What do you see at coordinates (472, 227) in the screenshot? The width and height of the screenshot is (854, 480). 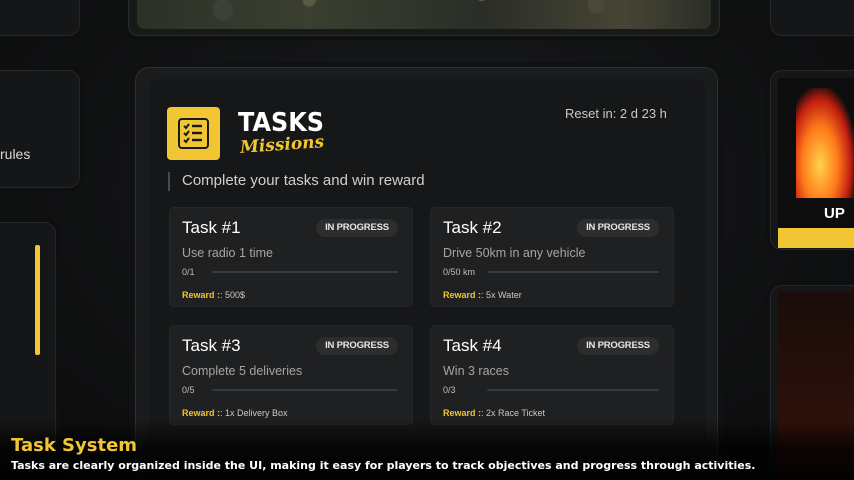 I see `task-title: Task #2` at bounding box center [472, 227].